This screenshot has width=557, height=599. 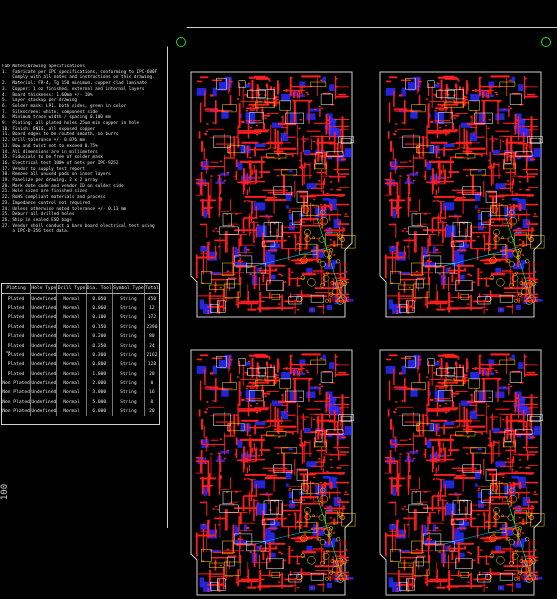 I want to click on drill-table-row: Non Plated Undefined Normal 3.000 String 16, so click(x=80, y=393).